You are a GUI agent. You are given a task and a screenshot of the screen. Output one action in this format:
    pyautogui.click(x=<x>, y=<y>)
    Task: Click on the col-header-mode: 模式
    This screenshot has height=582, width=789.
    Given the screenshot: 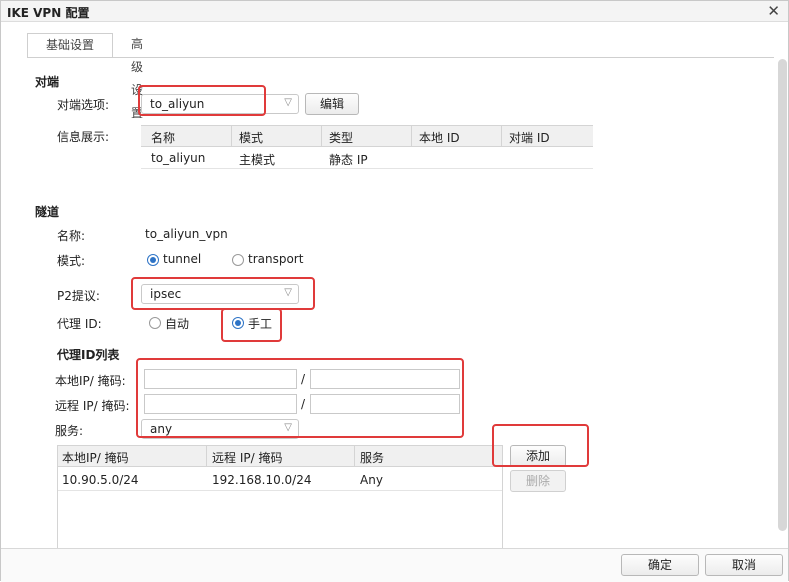 What is the action you would take?
    pyautogui.click(x=251, y=138)
    